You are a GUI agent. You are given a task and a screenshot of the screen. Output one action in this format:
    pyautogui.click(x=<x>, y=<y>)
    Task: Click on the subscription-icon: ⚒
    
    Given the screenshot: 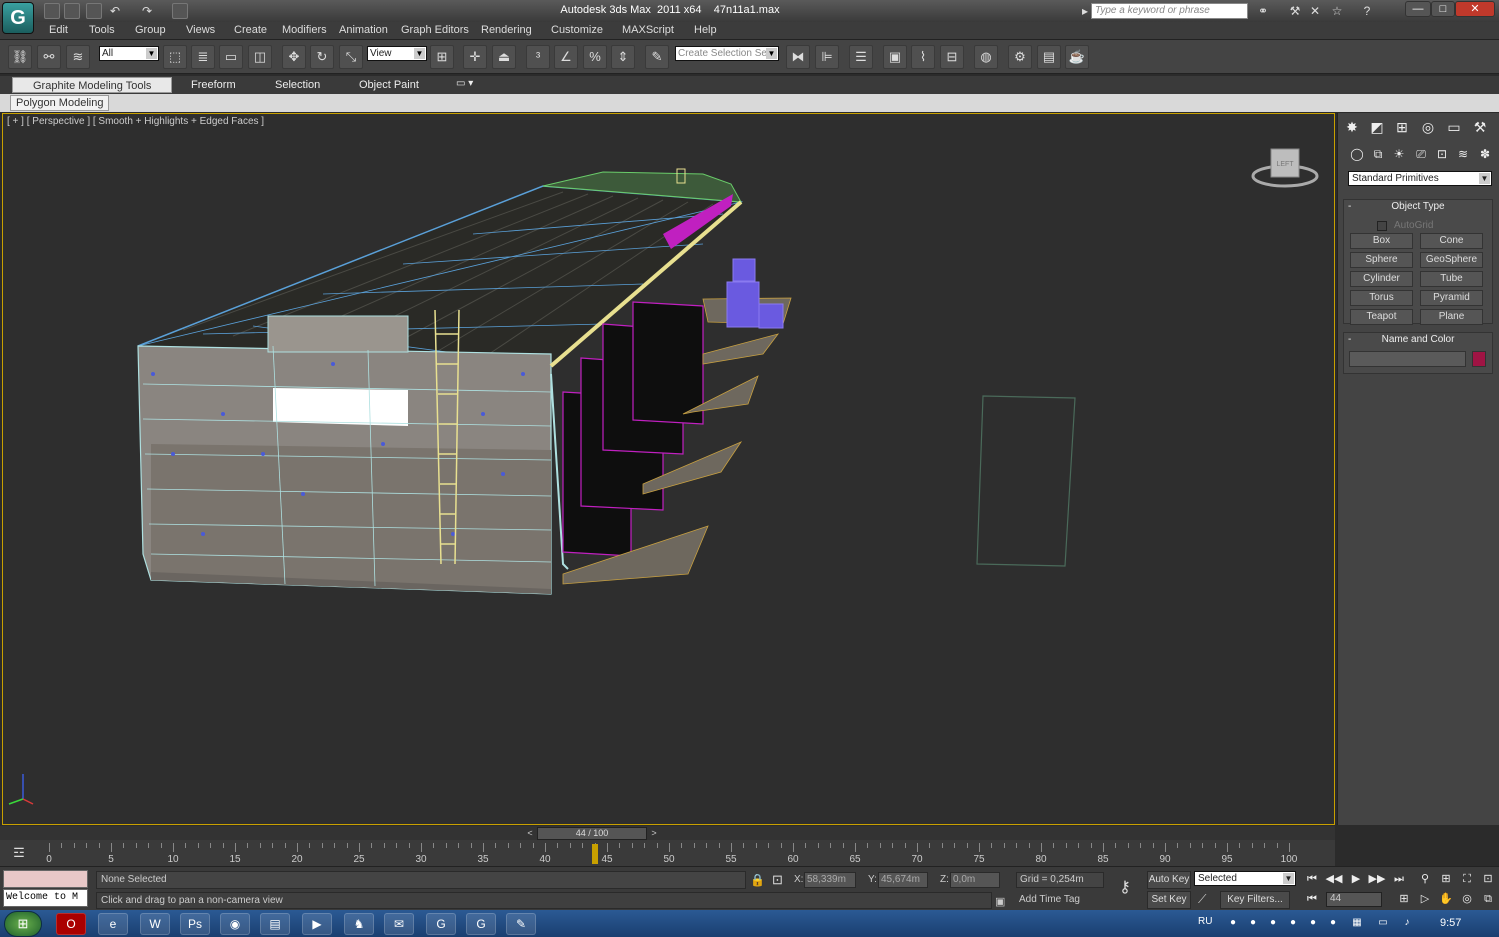 What is the action you would take?
    pyautogui.click(x=1295, y=11)
    